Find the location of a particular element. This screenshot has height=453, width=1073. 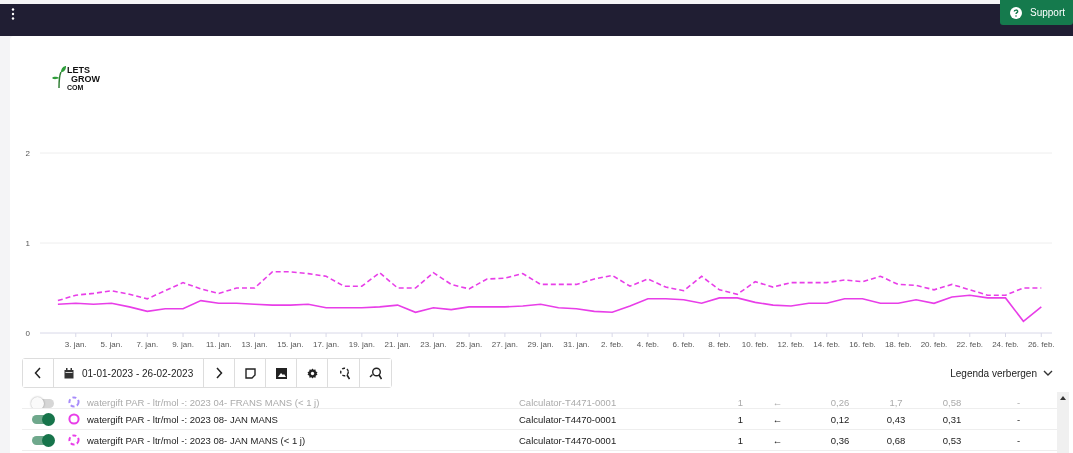

axis-label: 31. jan. is located at coordinates (576, 344).